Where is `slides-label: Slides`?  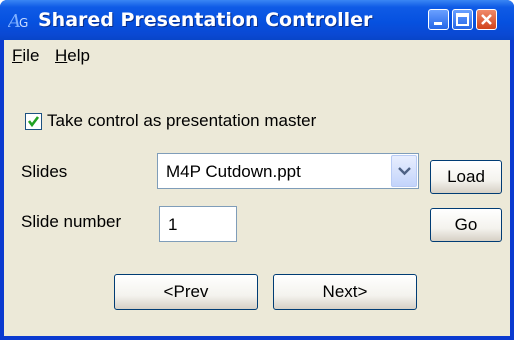
slides-label: Slides is located at coordinates (44, 171).